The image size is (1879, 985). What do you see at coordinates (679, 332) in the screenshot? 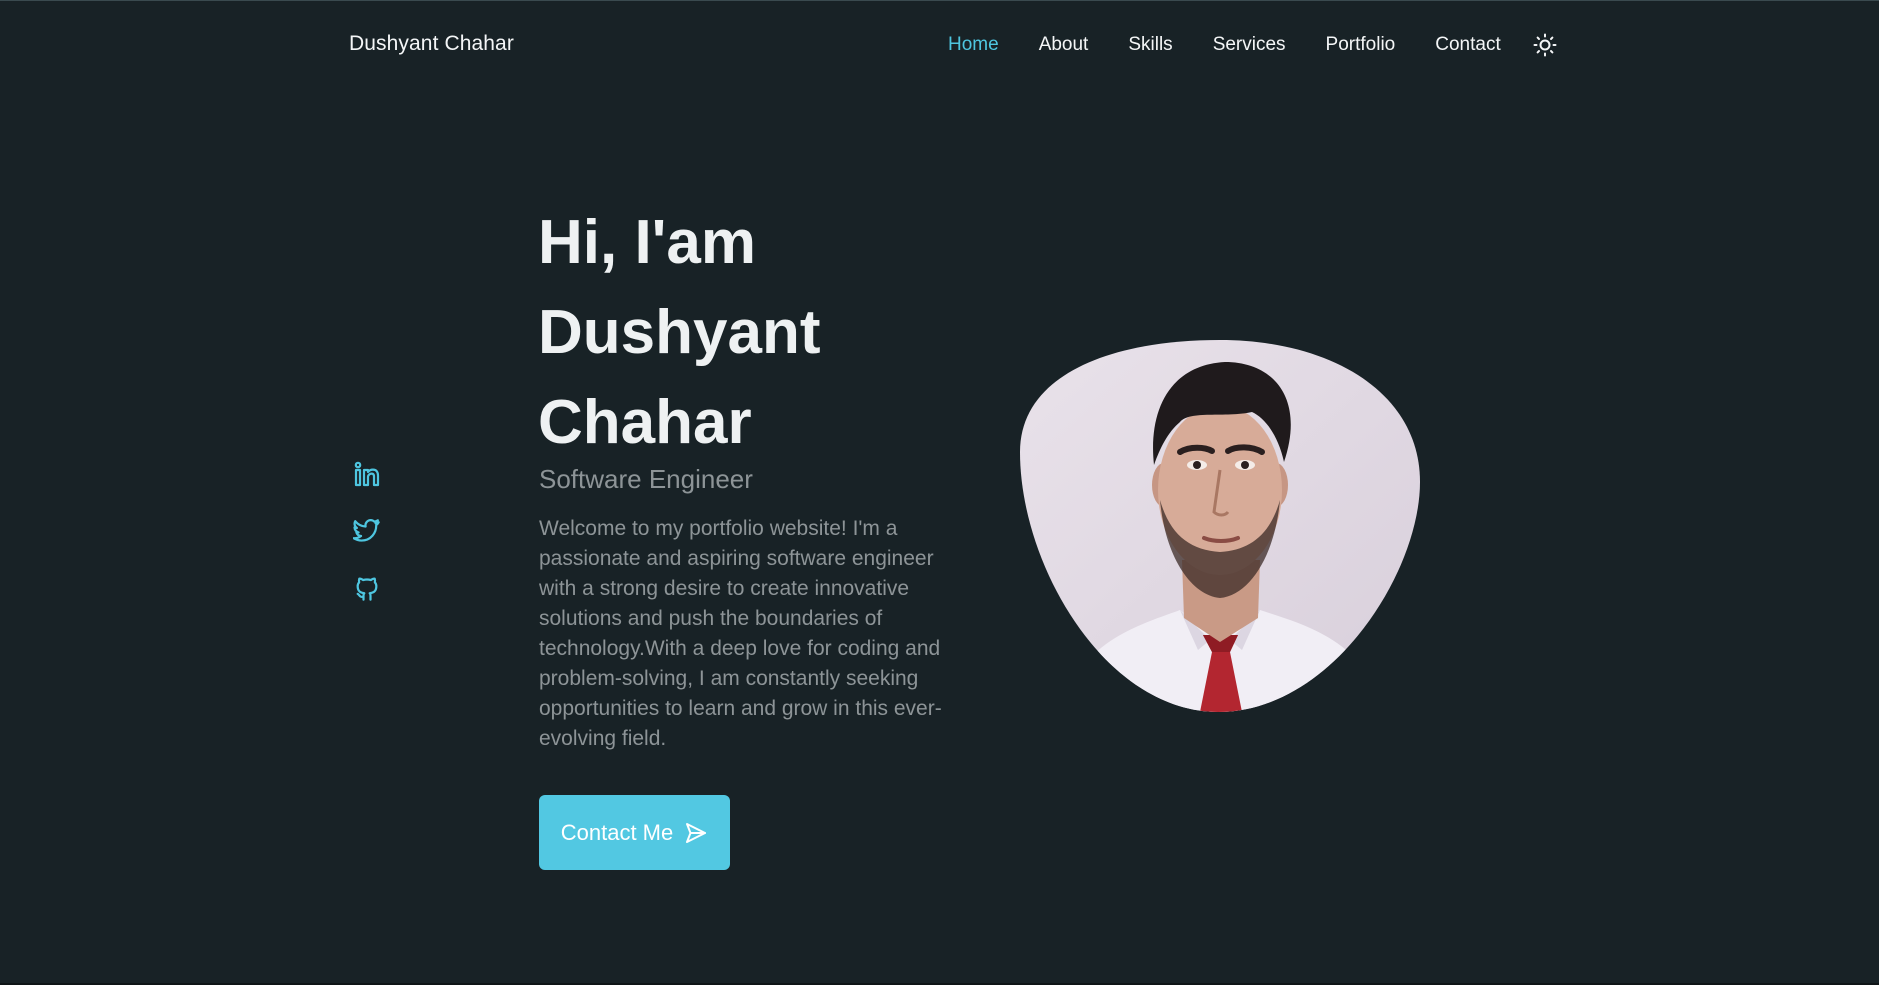
I see `hero-title-line: Dushyant` at bounding box center [679, 332].